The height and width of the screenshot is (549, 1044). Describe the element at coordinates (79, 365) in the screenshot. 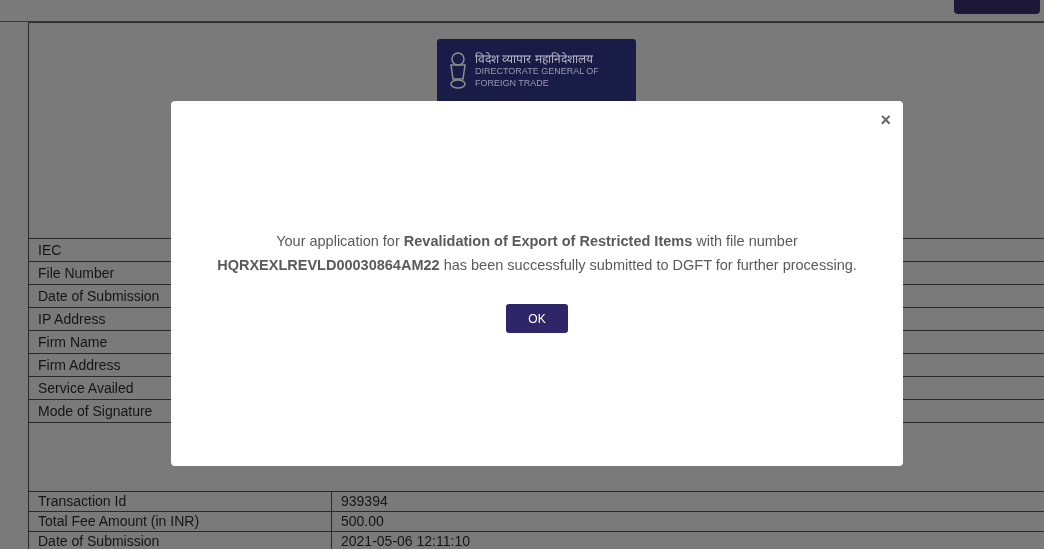

I see `table-cell-text: Firm Address` at that location.